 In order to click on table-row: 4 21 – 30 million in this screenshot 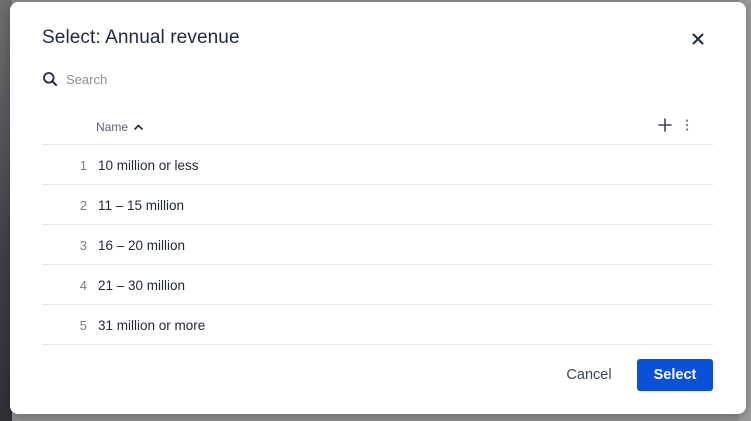, I will do `click(377, 285)`.